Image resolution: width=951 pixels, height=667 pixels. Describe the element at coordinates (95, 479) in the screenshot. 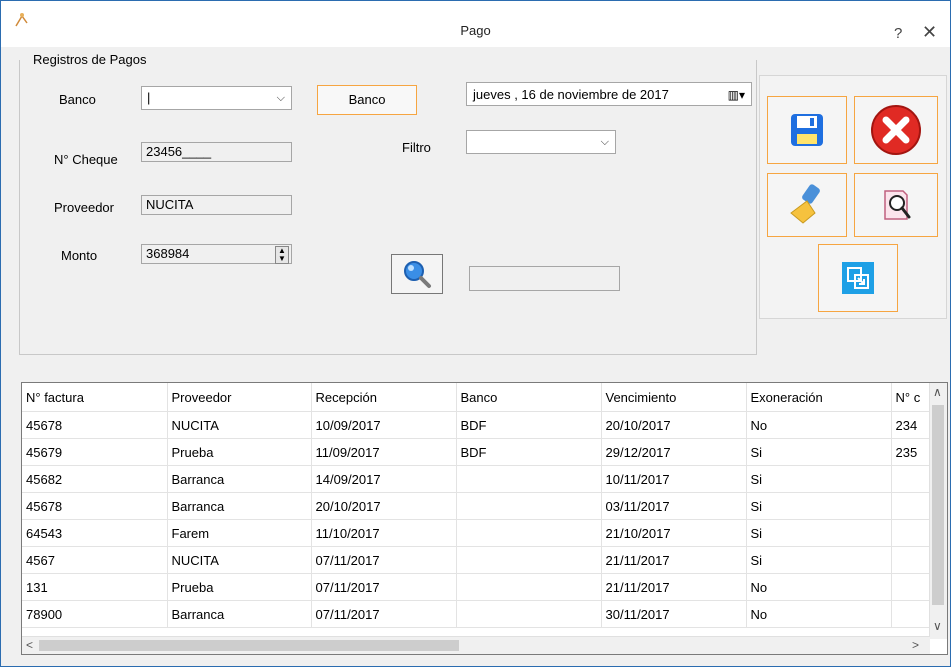

I see `cell-factura: 45682` at that location.